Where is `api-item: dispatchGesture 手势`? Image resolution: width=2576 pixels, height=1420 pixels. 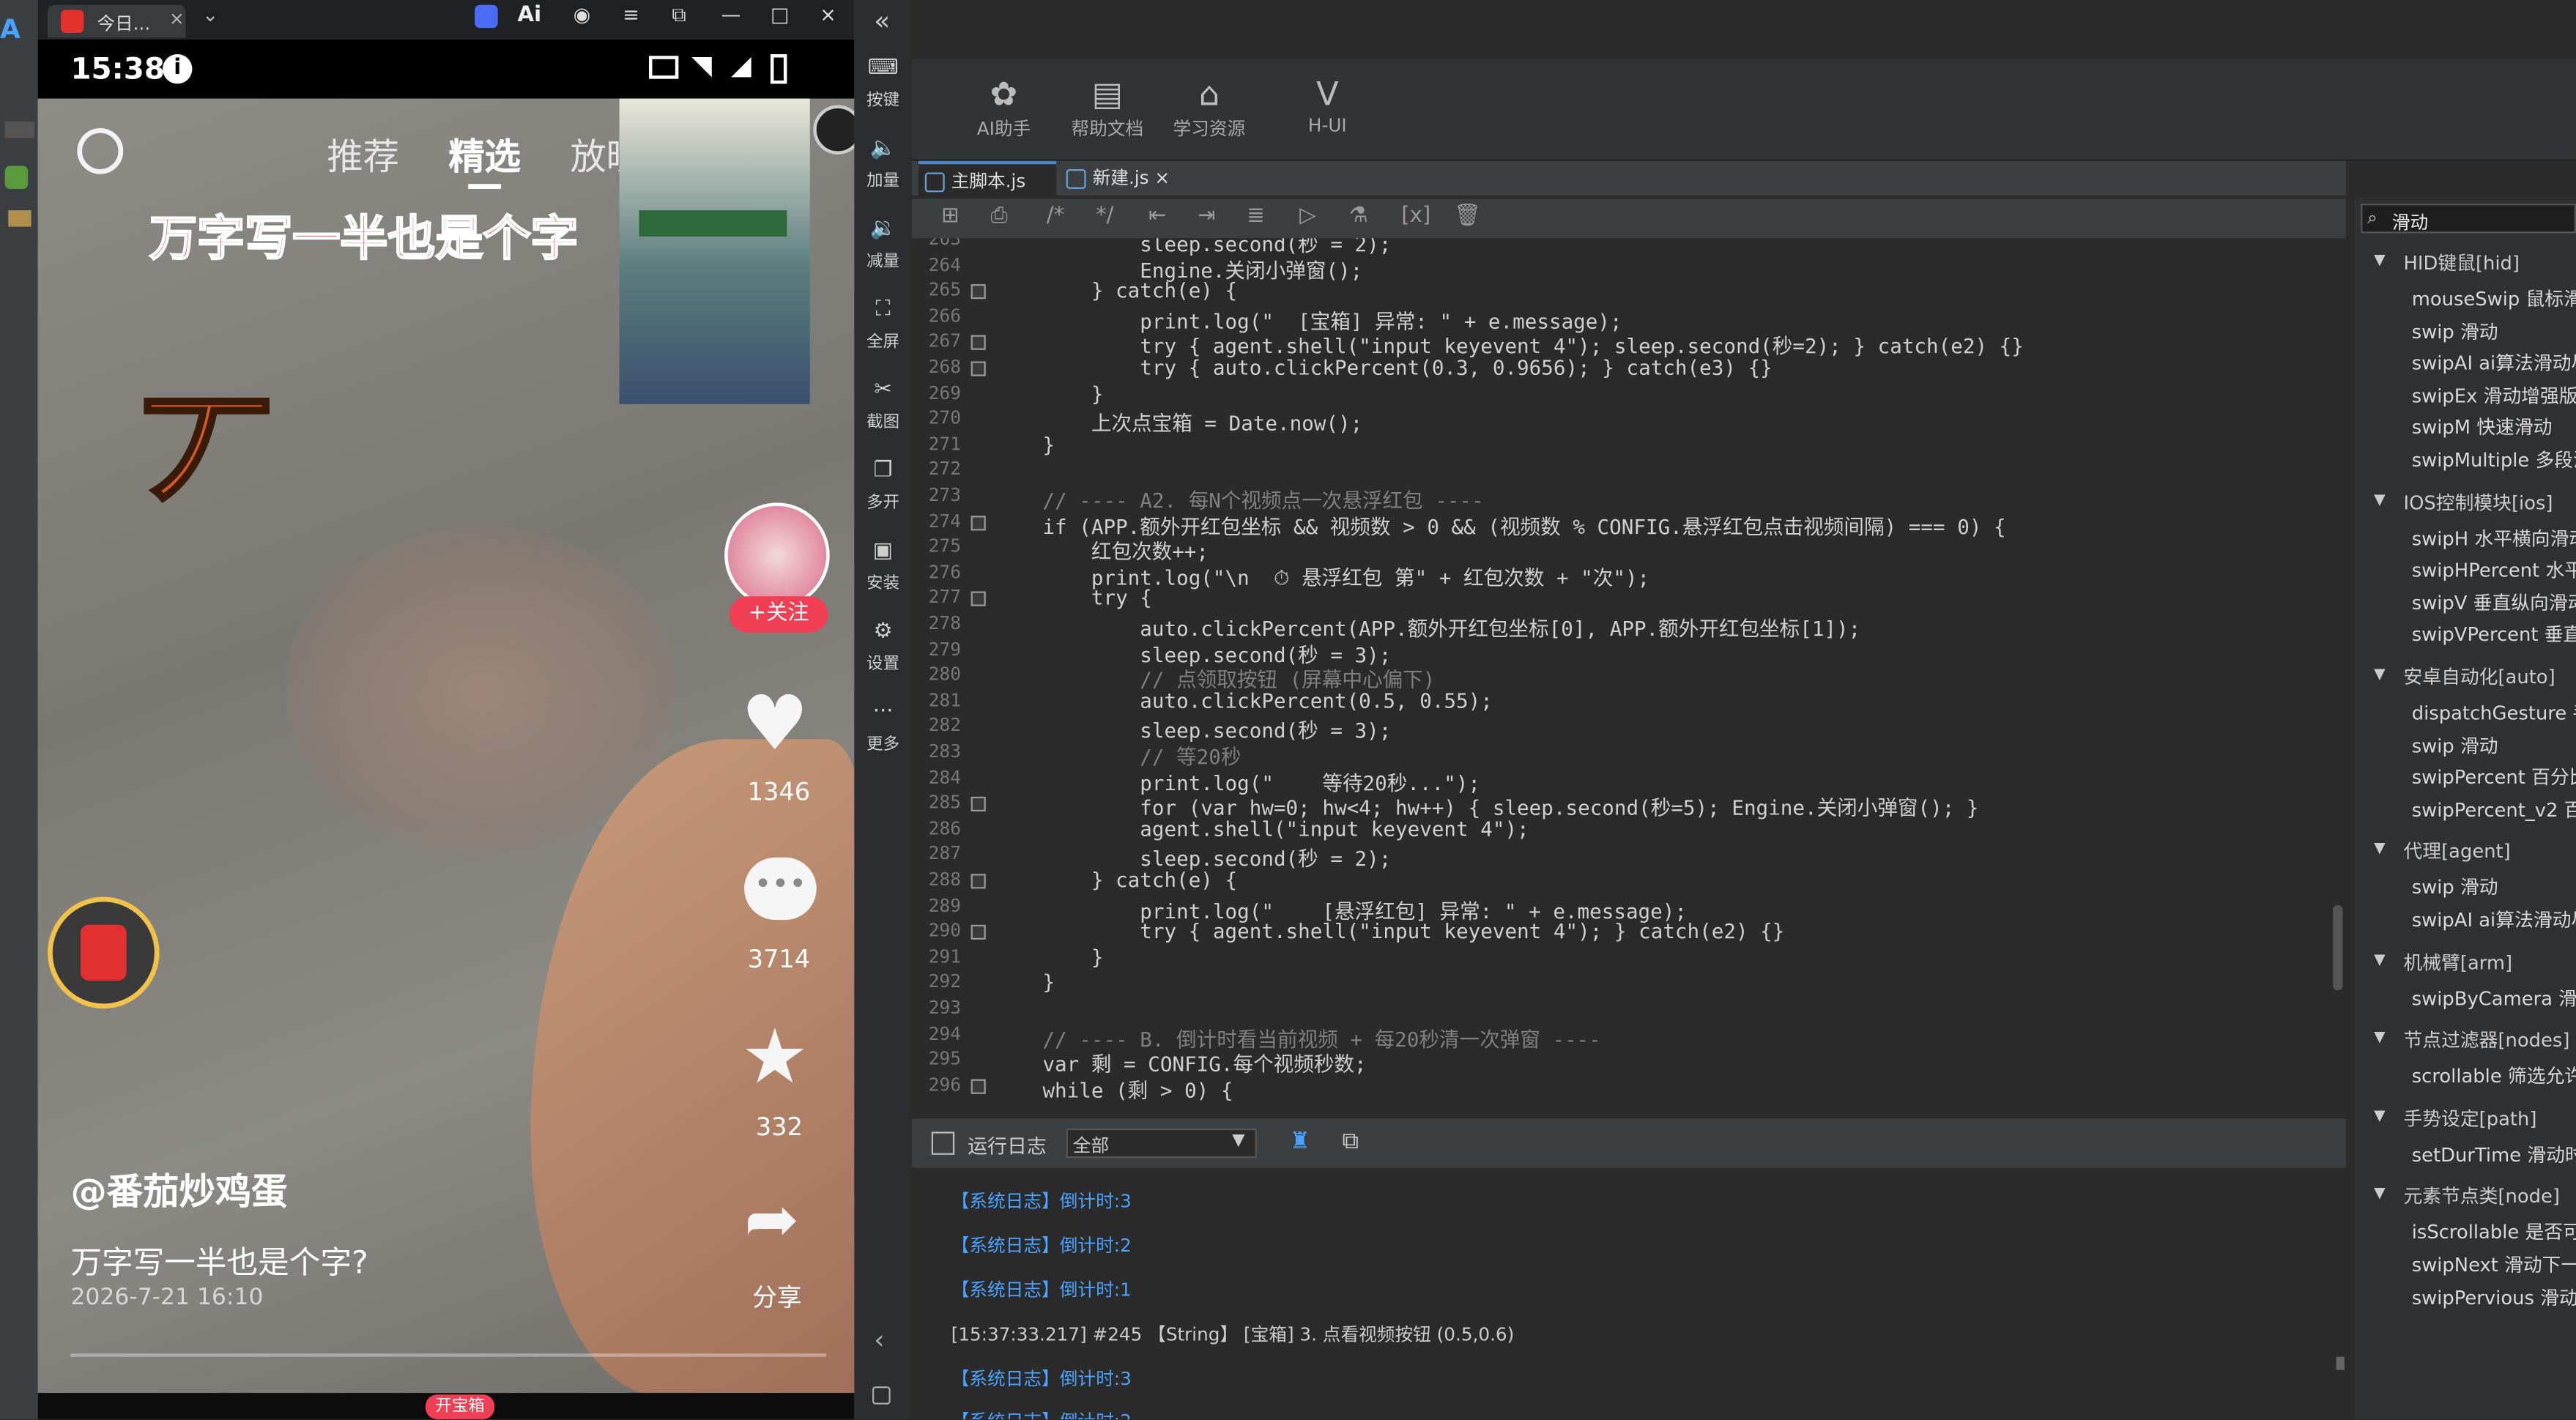
api-item: dispatchGesture 手势 is located at coordinates (2494, 713).